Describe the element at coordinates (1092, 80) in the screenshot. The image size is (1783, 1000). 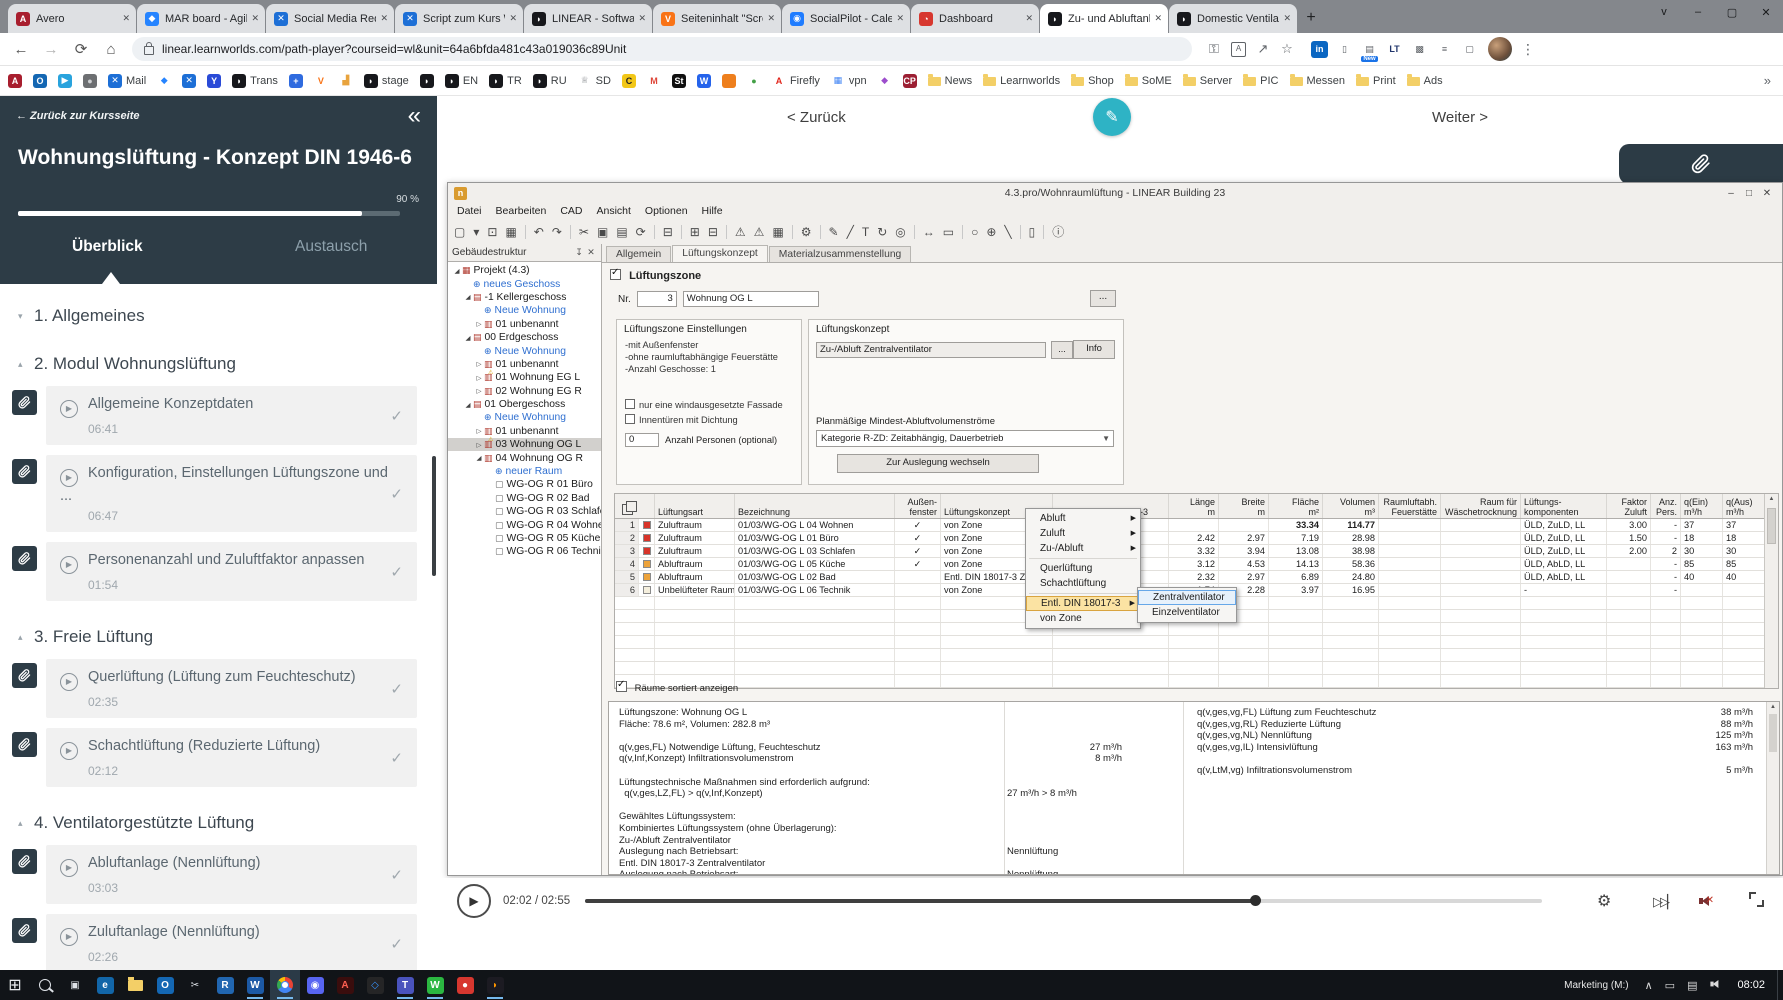
I see `bookmark-folder-shop: Shop` at that location.